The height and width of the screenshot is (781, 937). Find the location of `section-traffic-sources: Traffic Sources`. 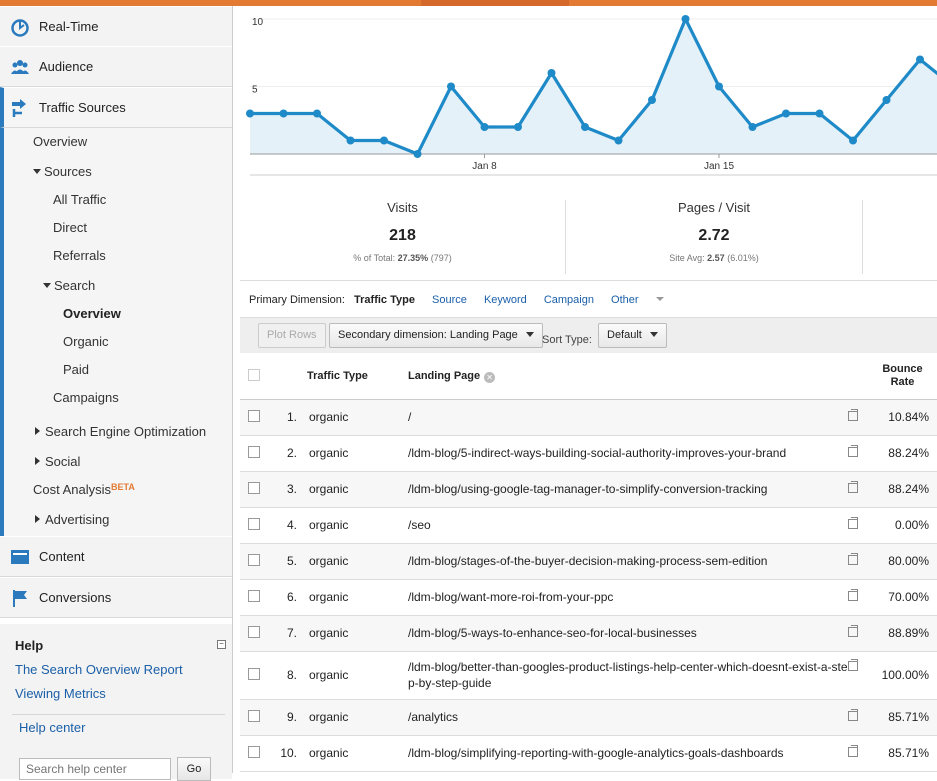

section-traffic-sources: Traffic Sources is located at coordinates (116, 107).